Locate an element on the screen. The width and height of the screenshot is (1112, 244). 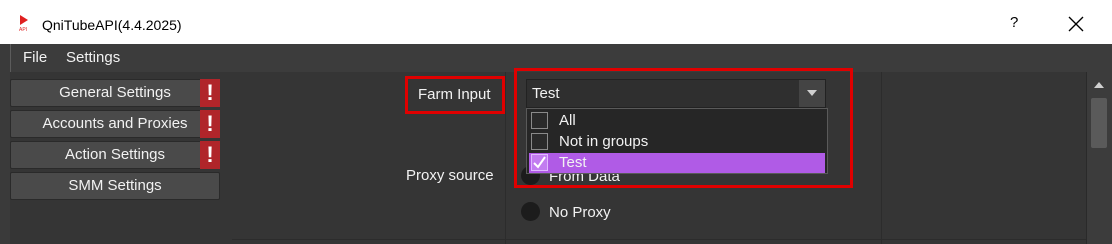
help-button: ? is located at coordinates (1014, 22).